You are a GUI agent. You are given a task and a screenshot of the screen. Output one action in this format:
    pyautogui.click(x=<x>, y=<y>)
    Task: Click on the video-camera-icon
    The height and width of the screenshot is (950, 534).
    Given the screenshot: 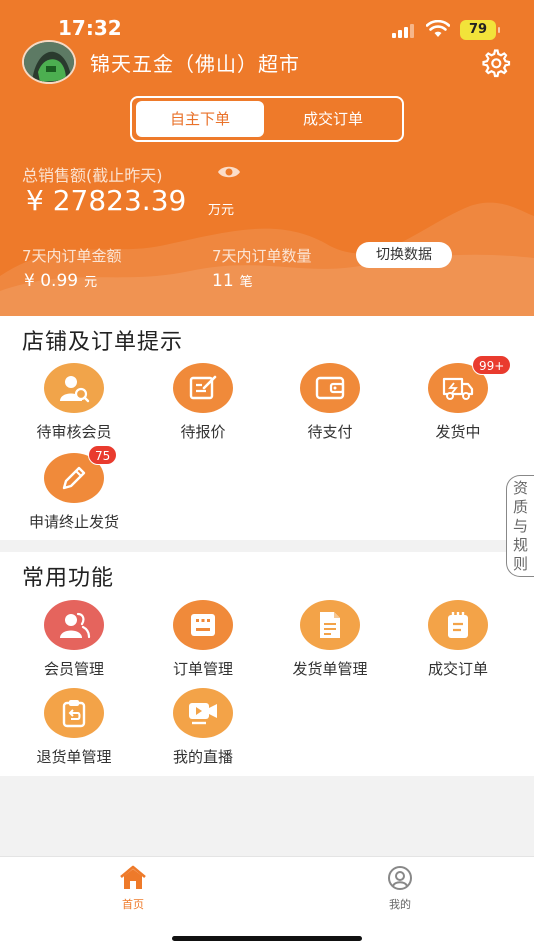 What is the action you would take?
    pyautogui.click(x=203, y=713)
    